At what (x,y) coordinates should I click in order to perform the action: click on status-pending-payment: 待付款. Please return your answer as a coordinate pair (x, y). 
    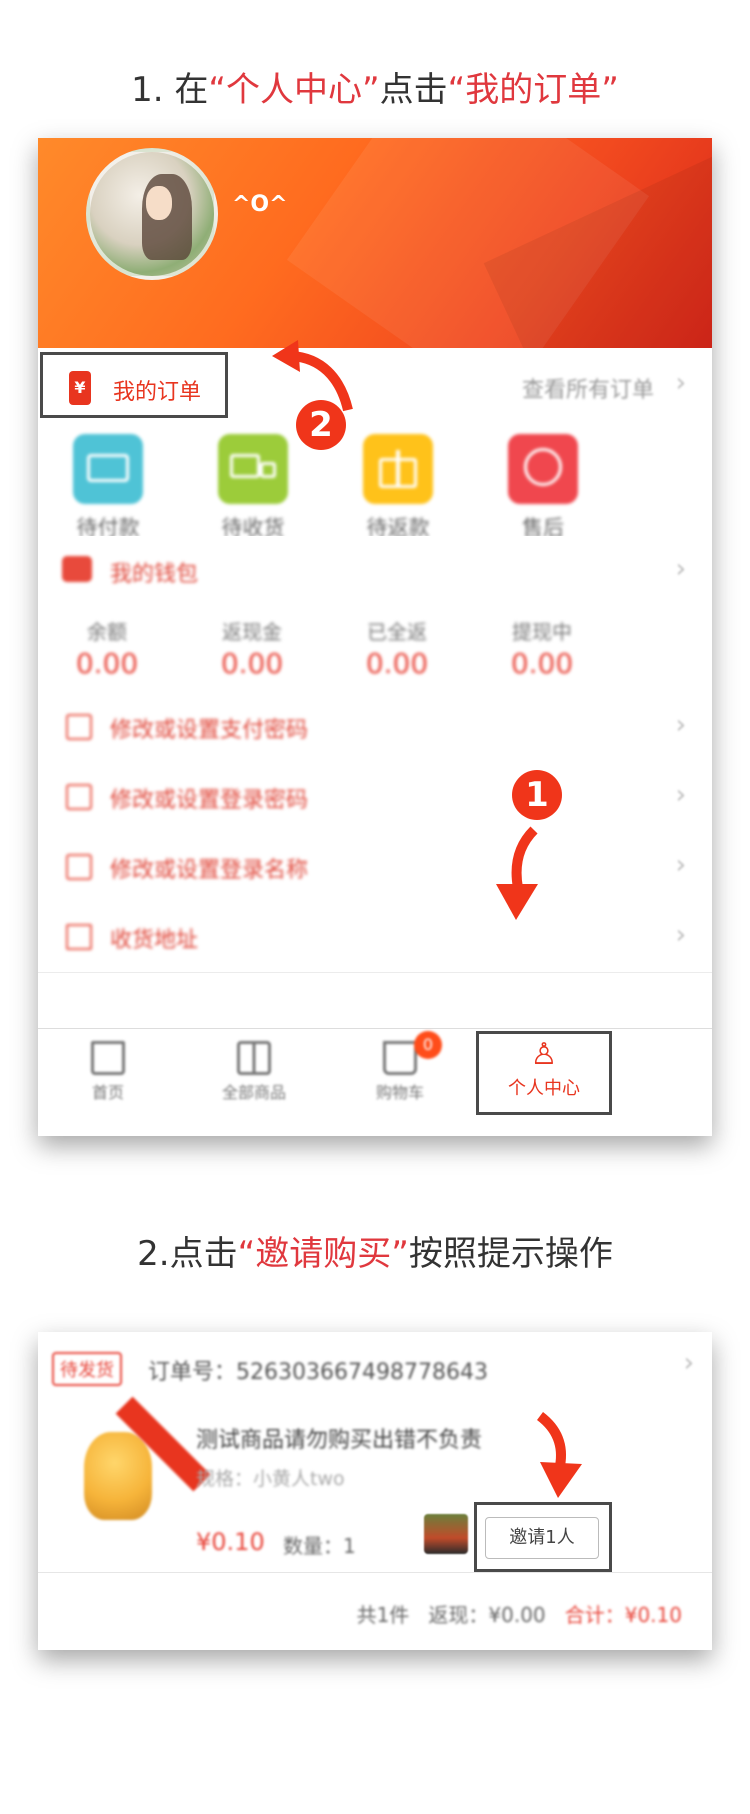
    Looking at the image, I should click on (108, 488).